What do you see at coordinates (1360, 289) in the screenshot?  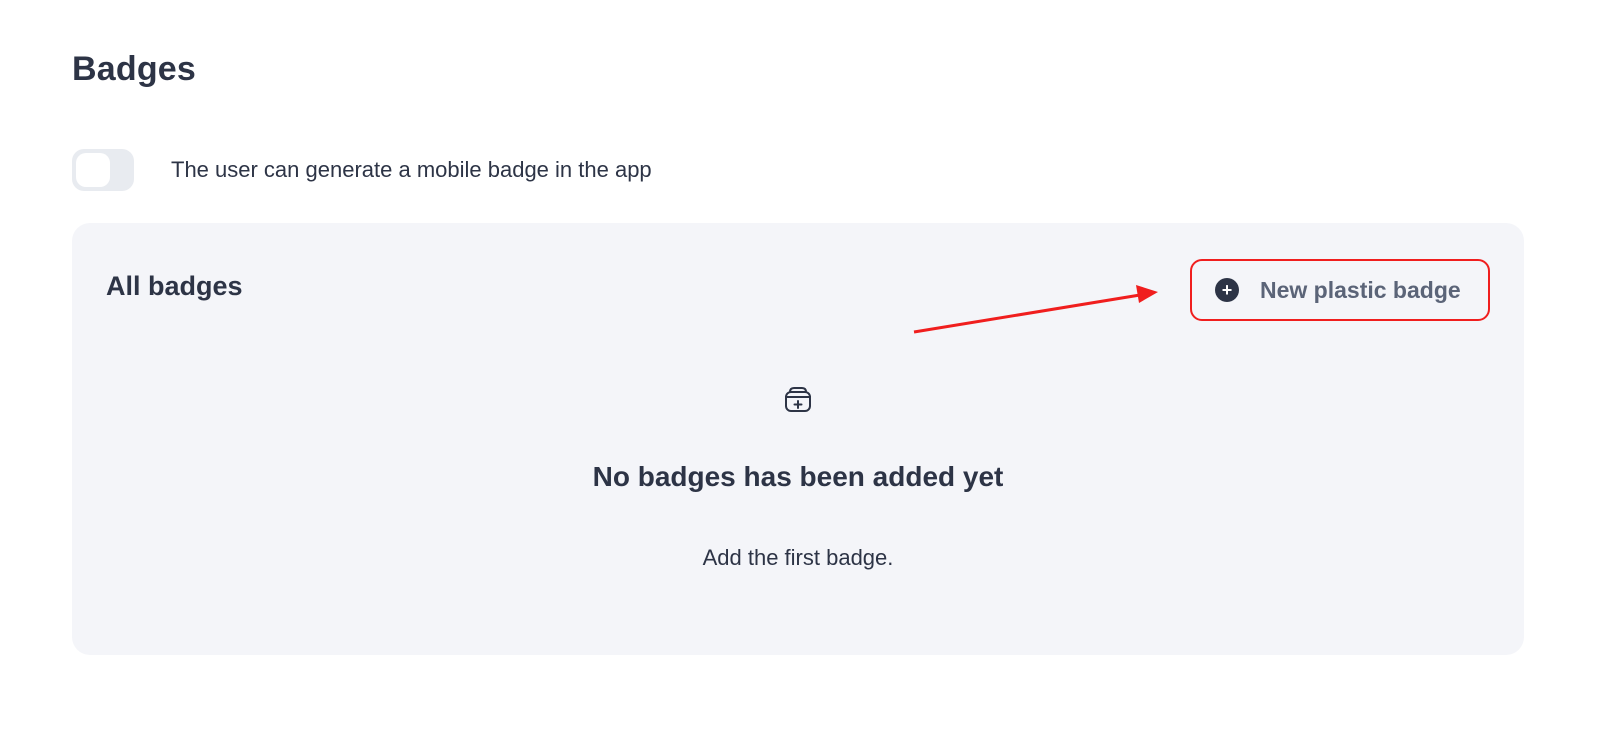 I see `new-plastic-badge-label: New plastic badge` at bounding box center [1360, 289].